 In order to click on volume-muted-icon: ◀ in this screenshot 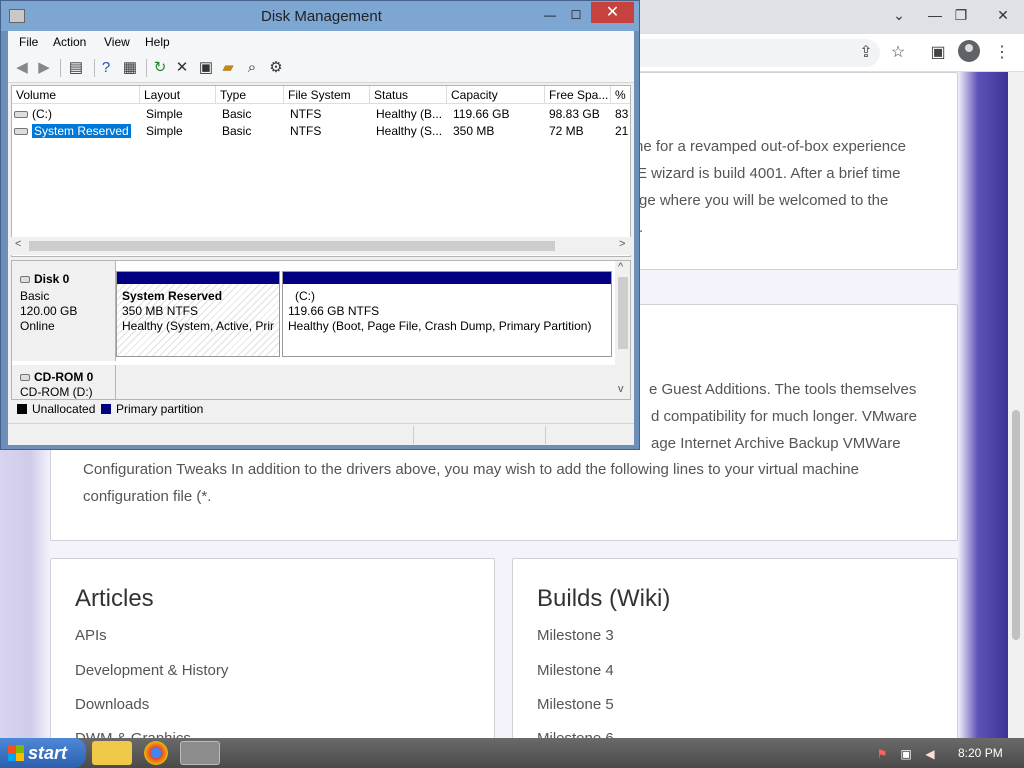, I will do `click(930, 754)`.